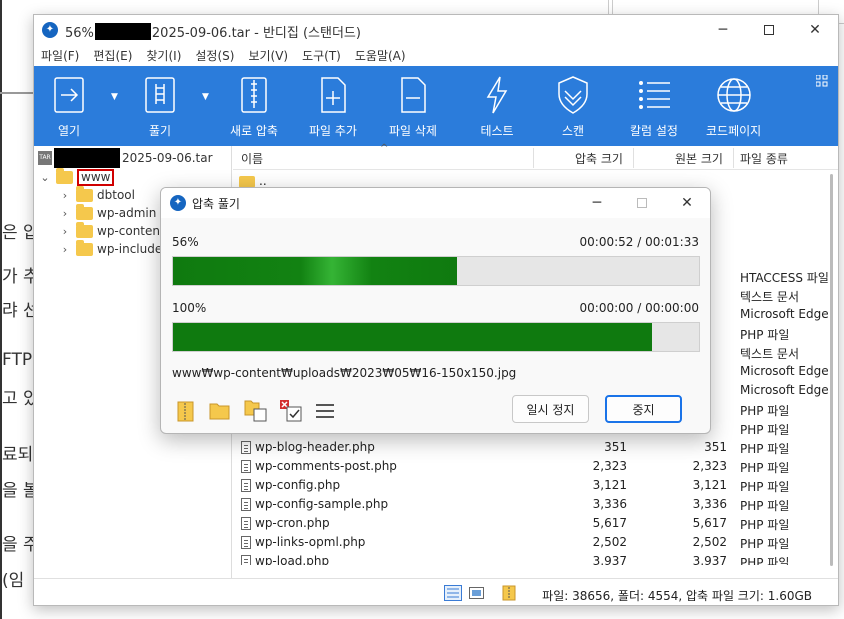  Describe the element at coordinates (291, 411) in the screenshot. I see `delete-after-extract-icon` at that location.